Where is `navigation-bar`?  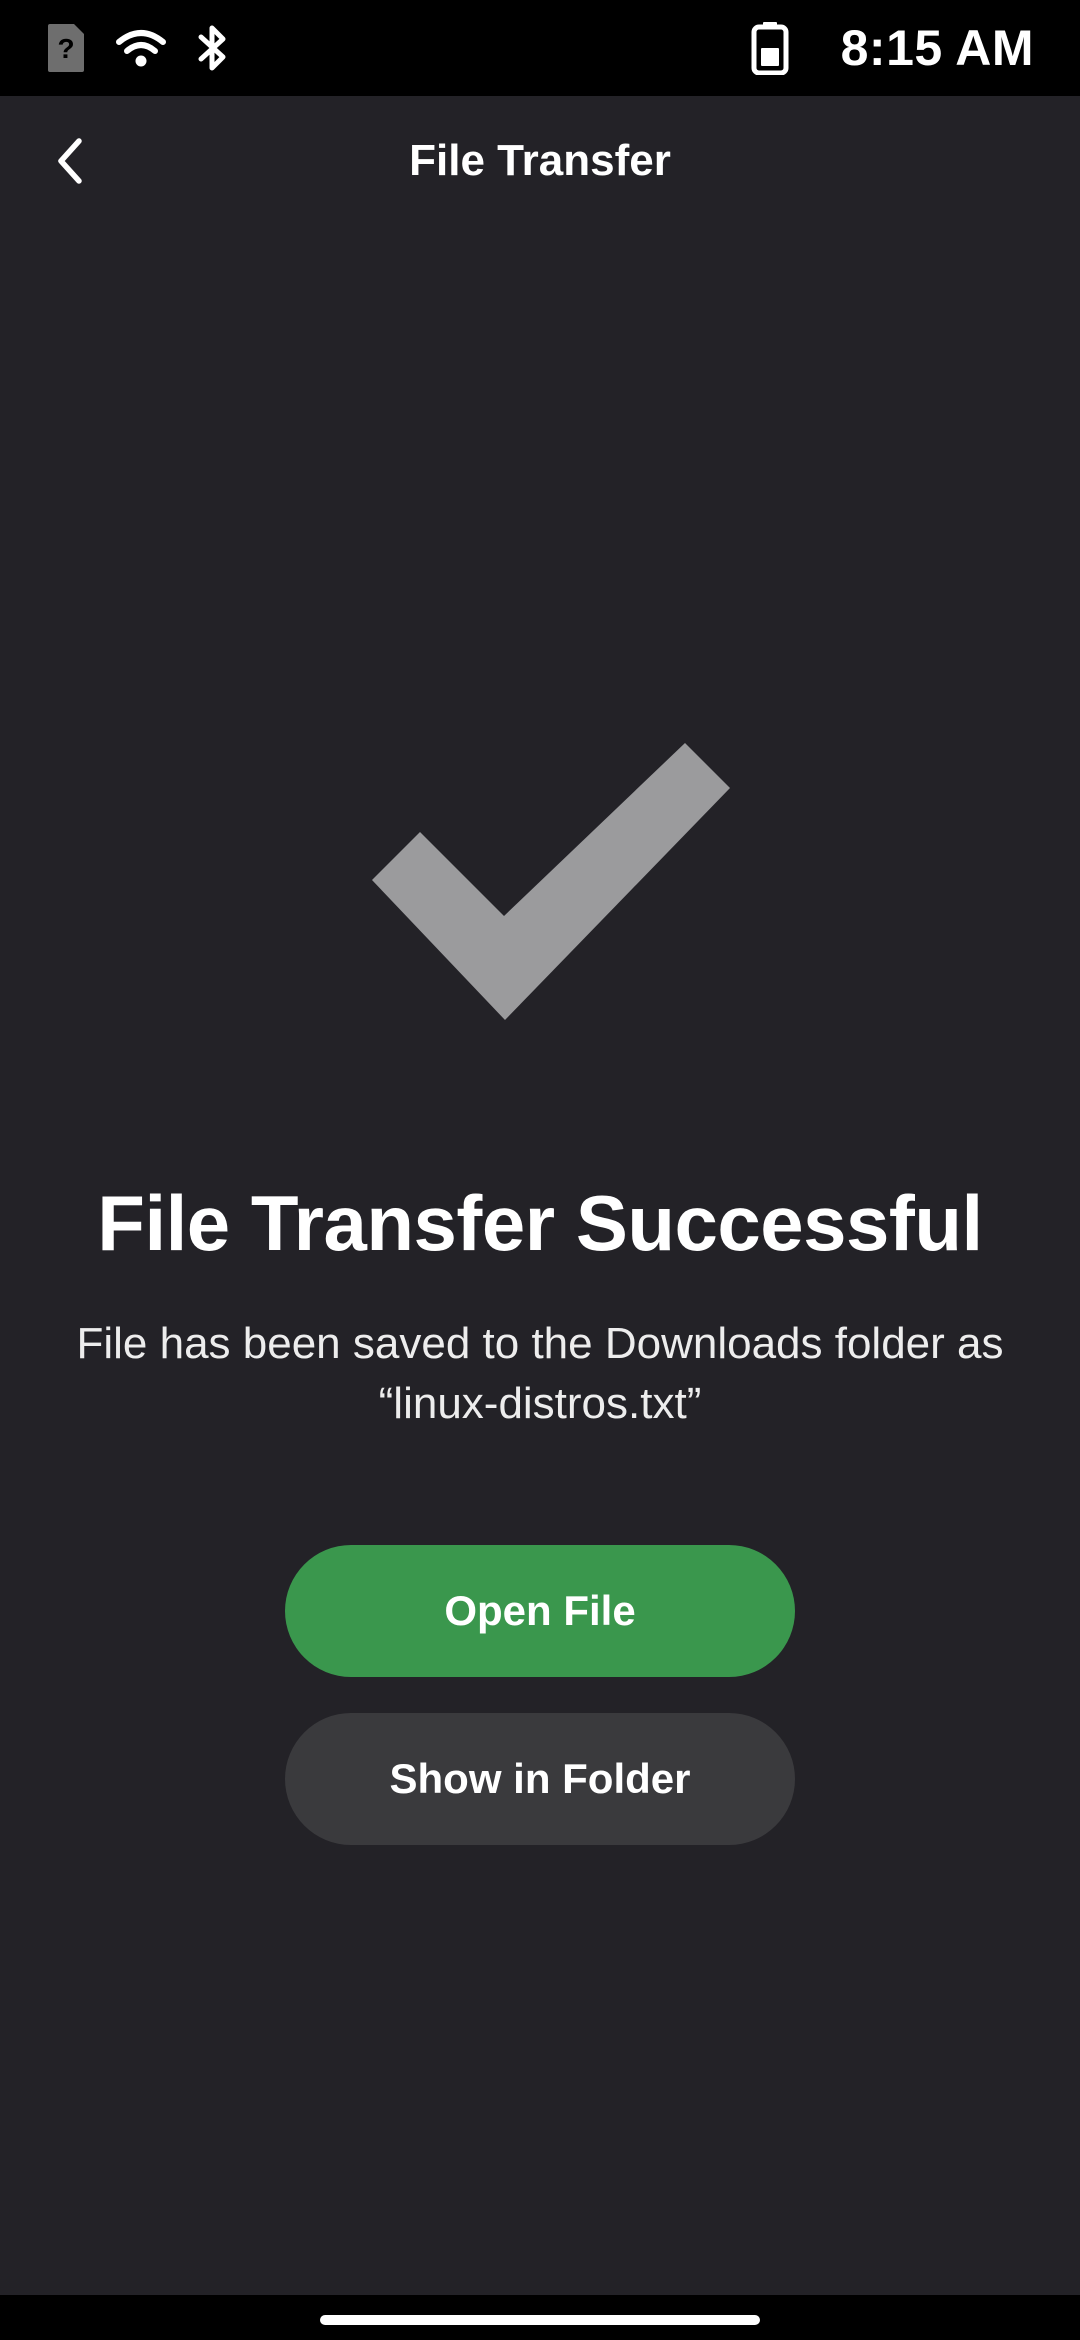
navigation-bar is located at coordinates (540, 2317).